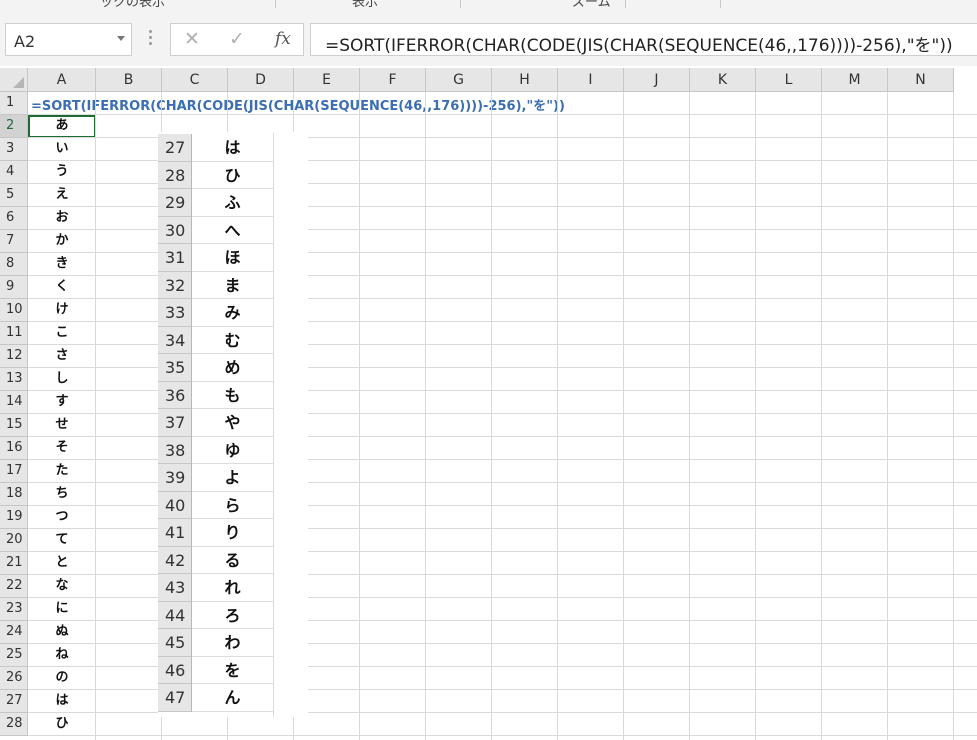  Describe the element at coordinates (14, 126) in the screenshot. I see `row-header: 2` at that location.